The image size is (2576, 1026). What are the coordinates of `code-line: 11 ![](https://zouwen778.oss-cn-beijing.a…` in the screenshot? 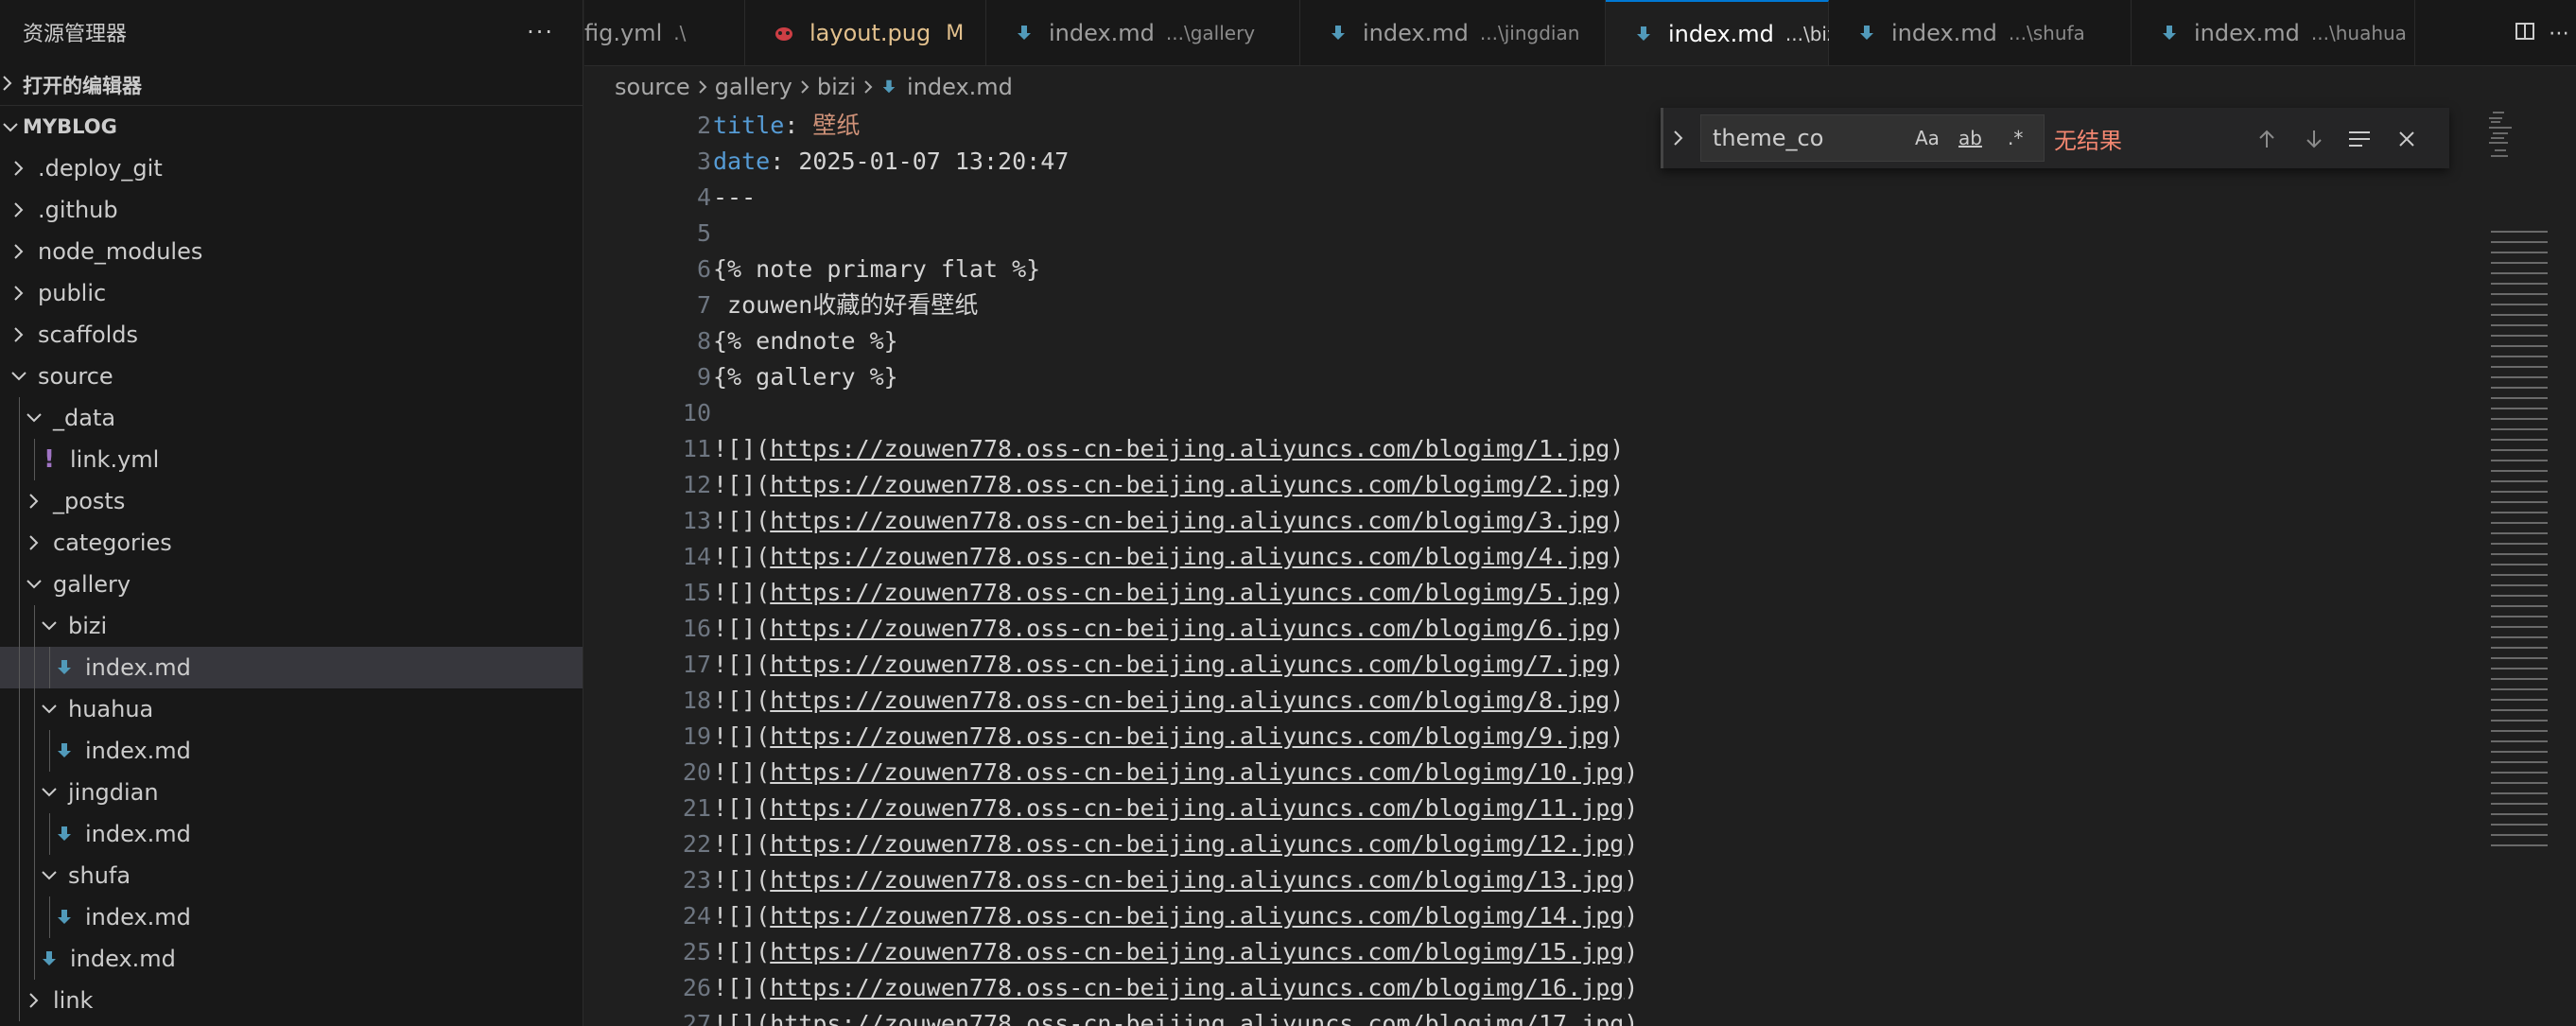 It's located at (1534, 449).